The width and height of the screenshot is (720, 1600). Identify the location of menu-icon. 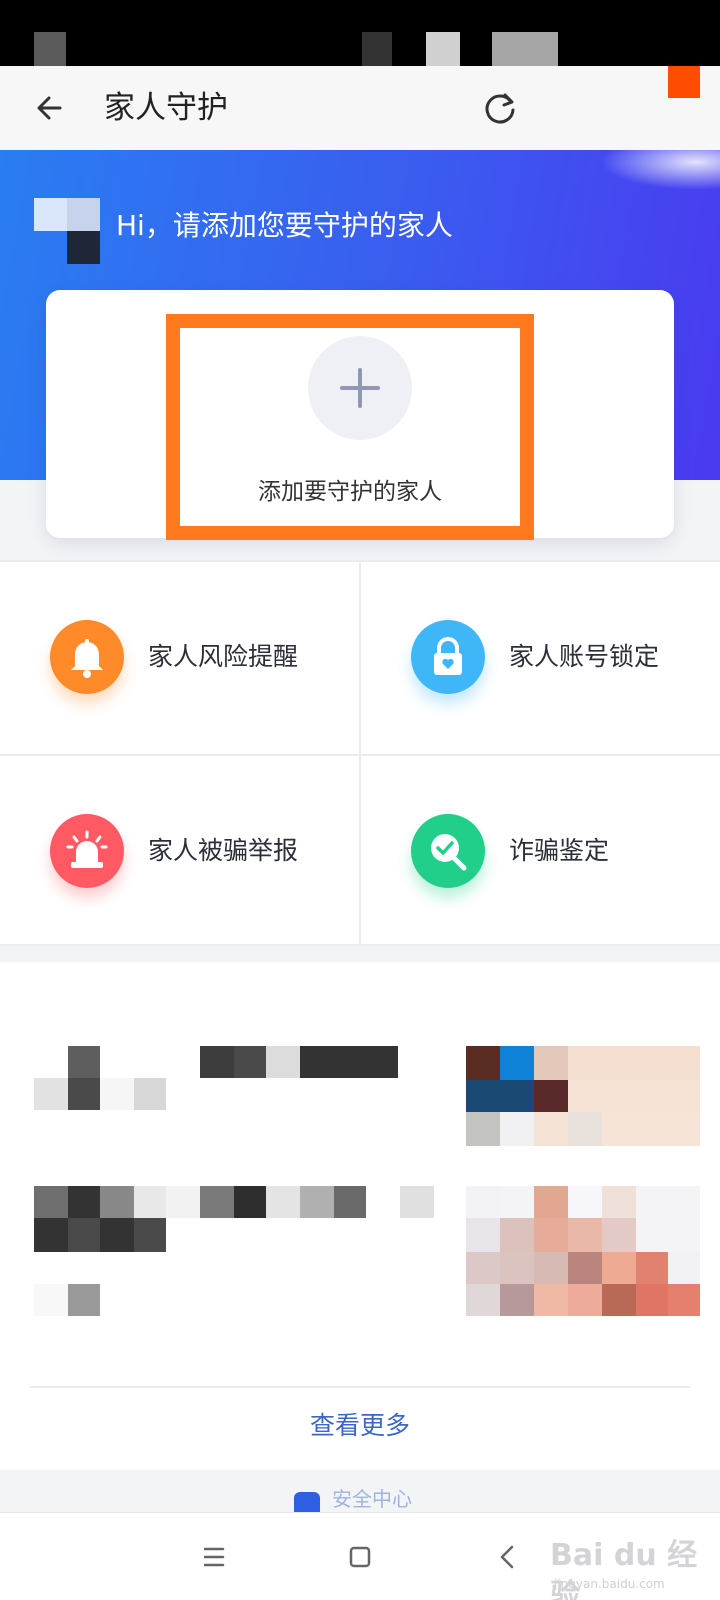
(214, 1557).